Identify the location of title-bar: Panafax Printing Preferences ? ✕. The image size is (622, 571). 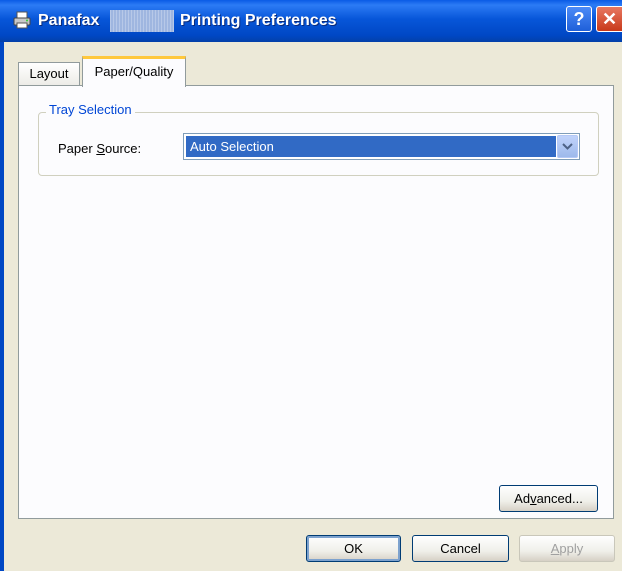
(311, 21).